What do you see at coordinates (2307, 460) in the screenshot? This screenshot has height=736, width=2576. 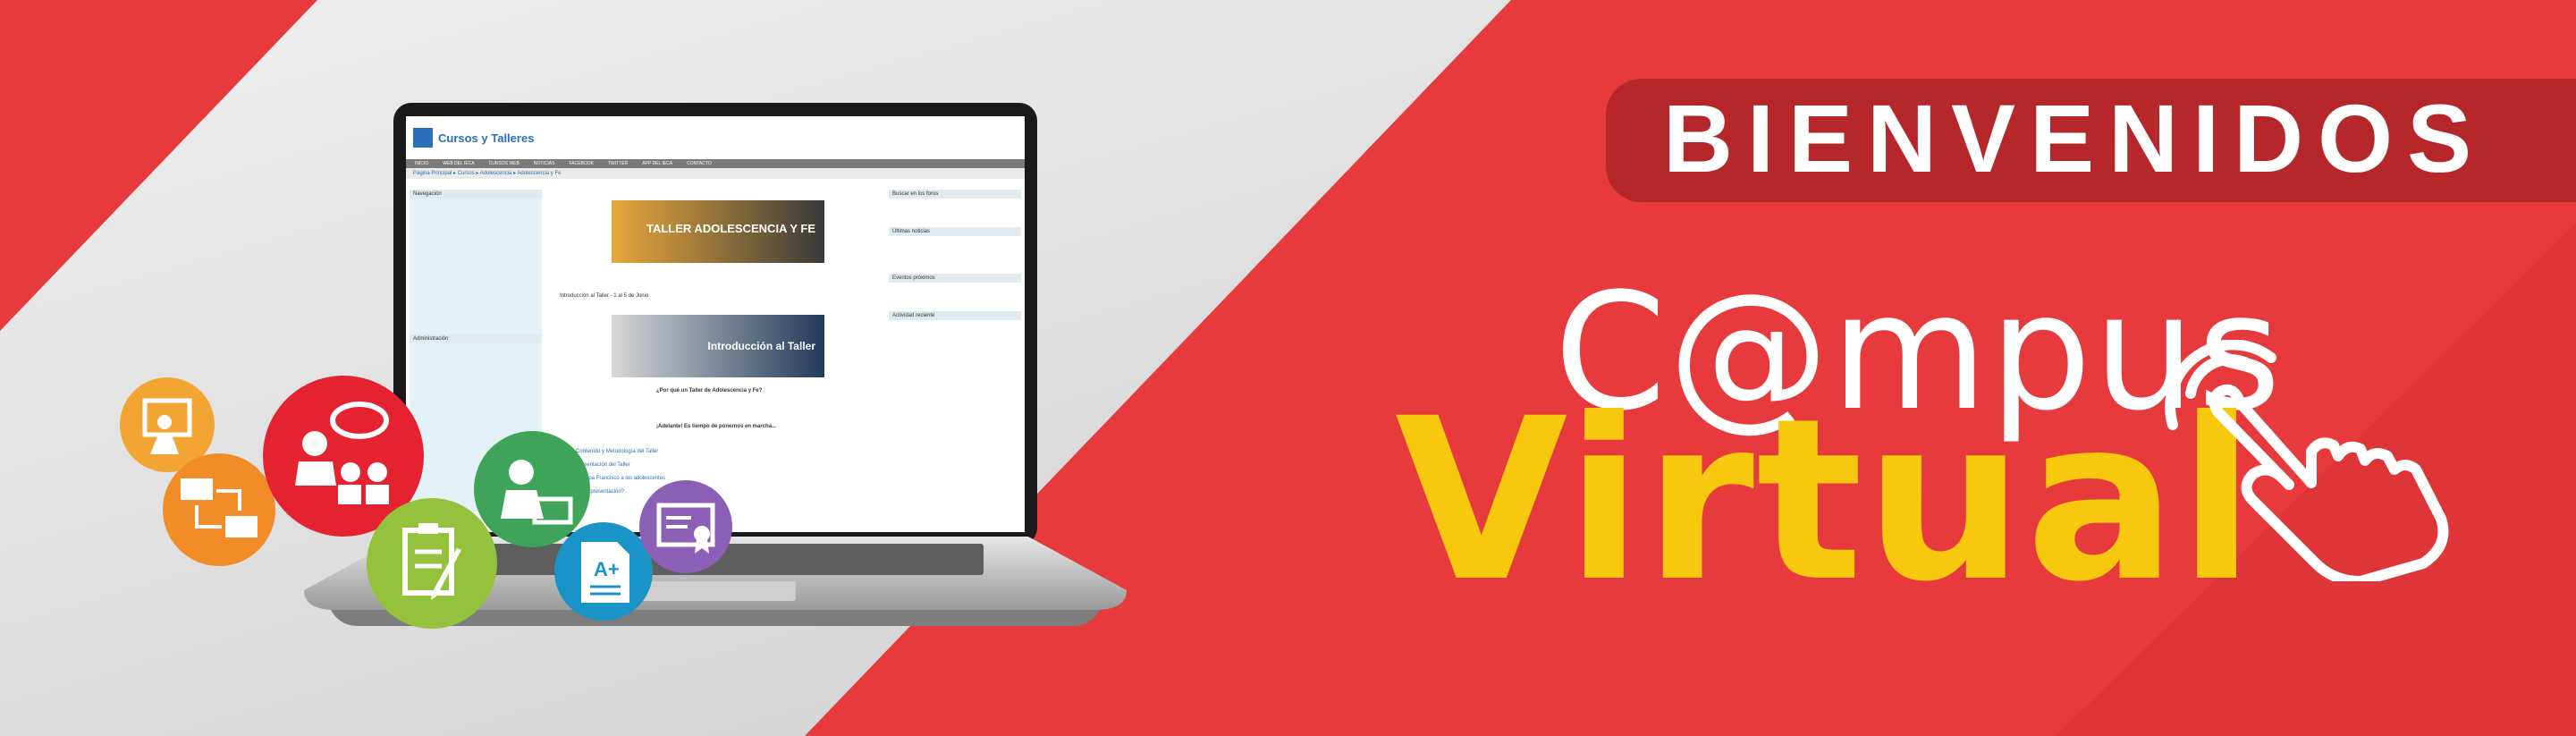 I see `pointing-hand-icon` at bounding box center [2307, 460].